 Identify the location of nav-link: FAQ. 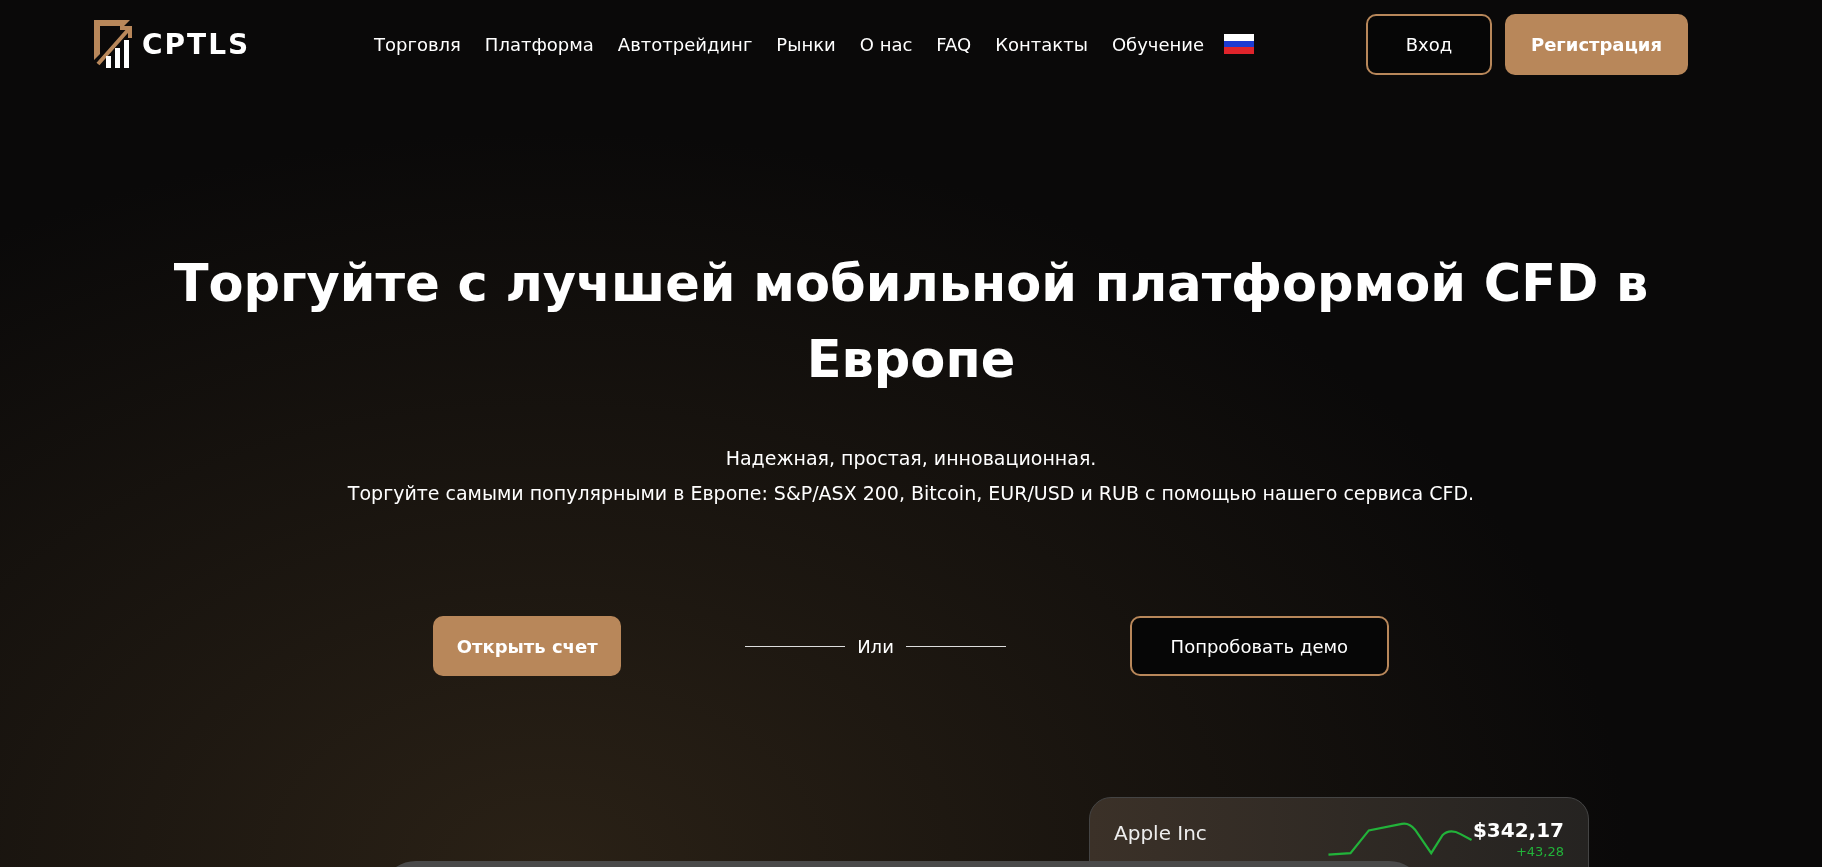
(954, 44).